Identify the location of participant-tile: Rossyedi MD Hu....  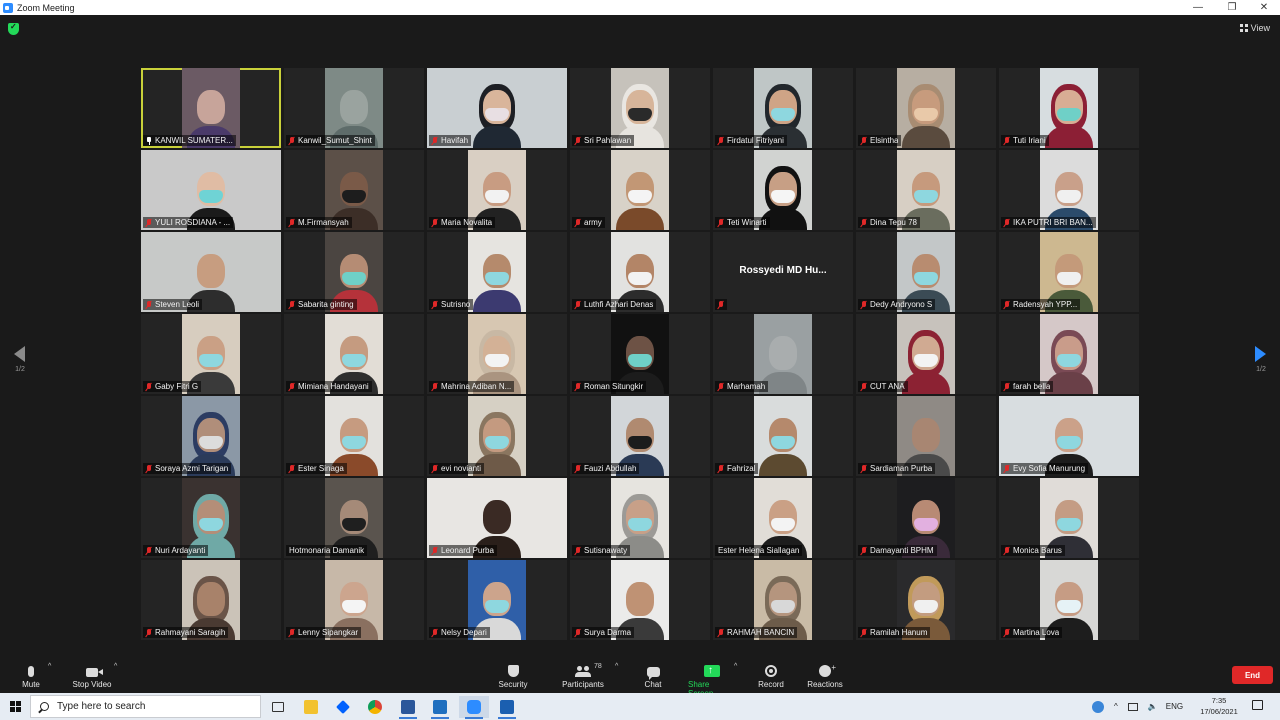
(783, 272).